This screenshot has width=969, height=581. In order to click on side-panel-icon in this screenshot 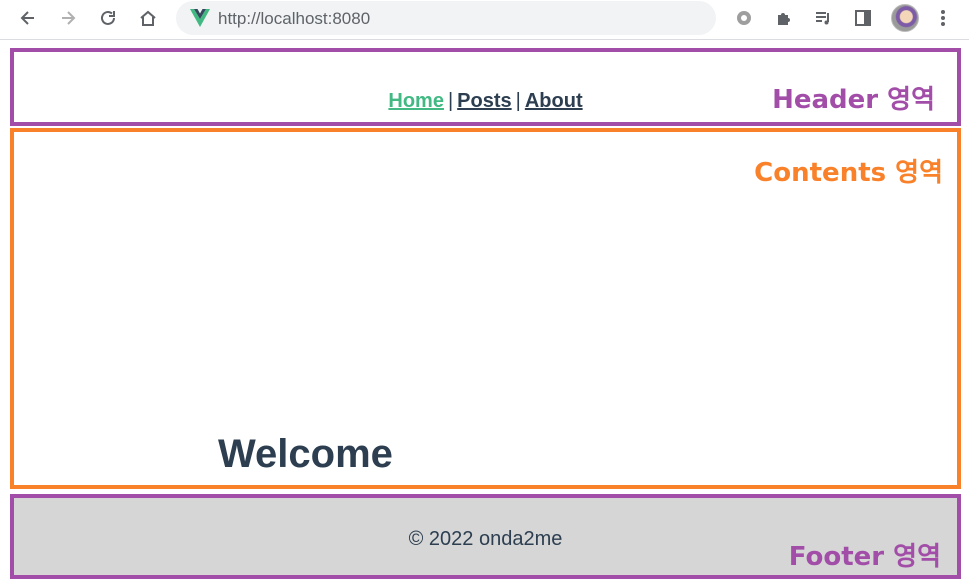, I will do `click(863, 18)`.